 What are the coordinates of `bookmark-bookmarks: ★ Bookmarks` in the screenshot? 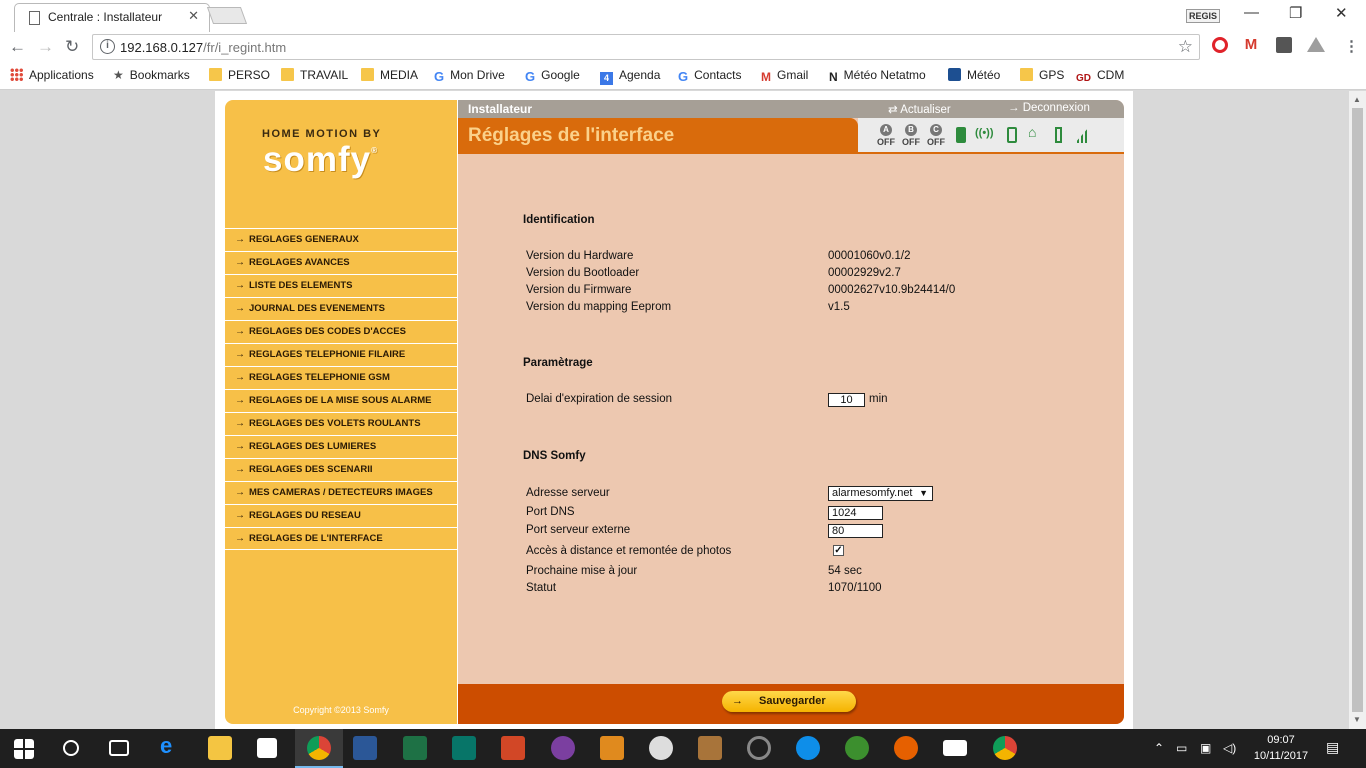 It's located at (151, 75).